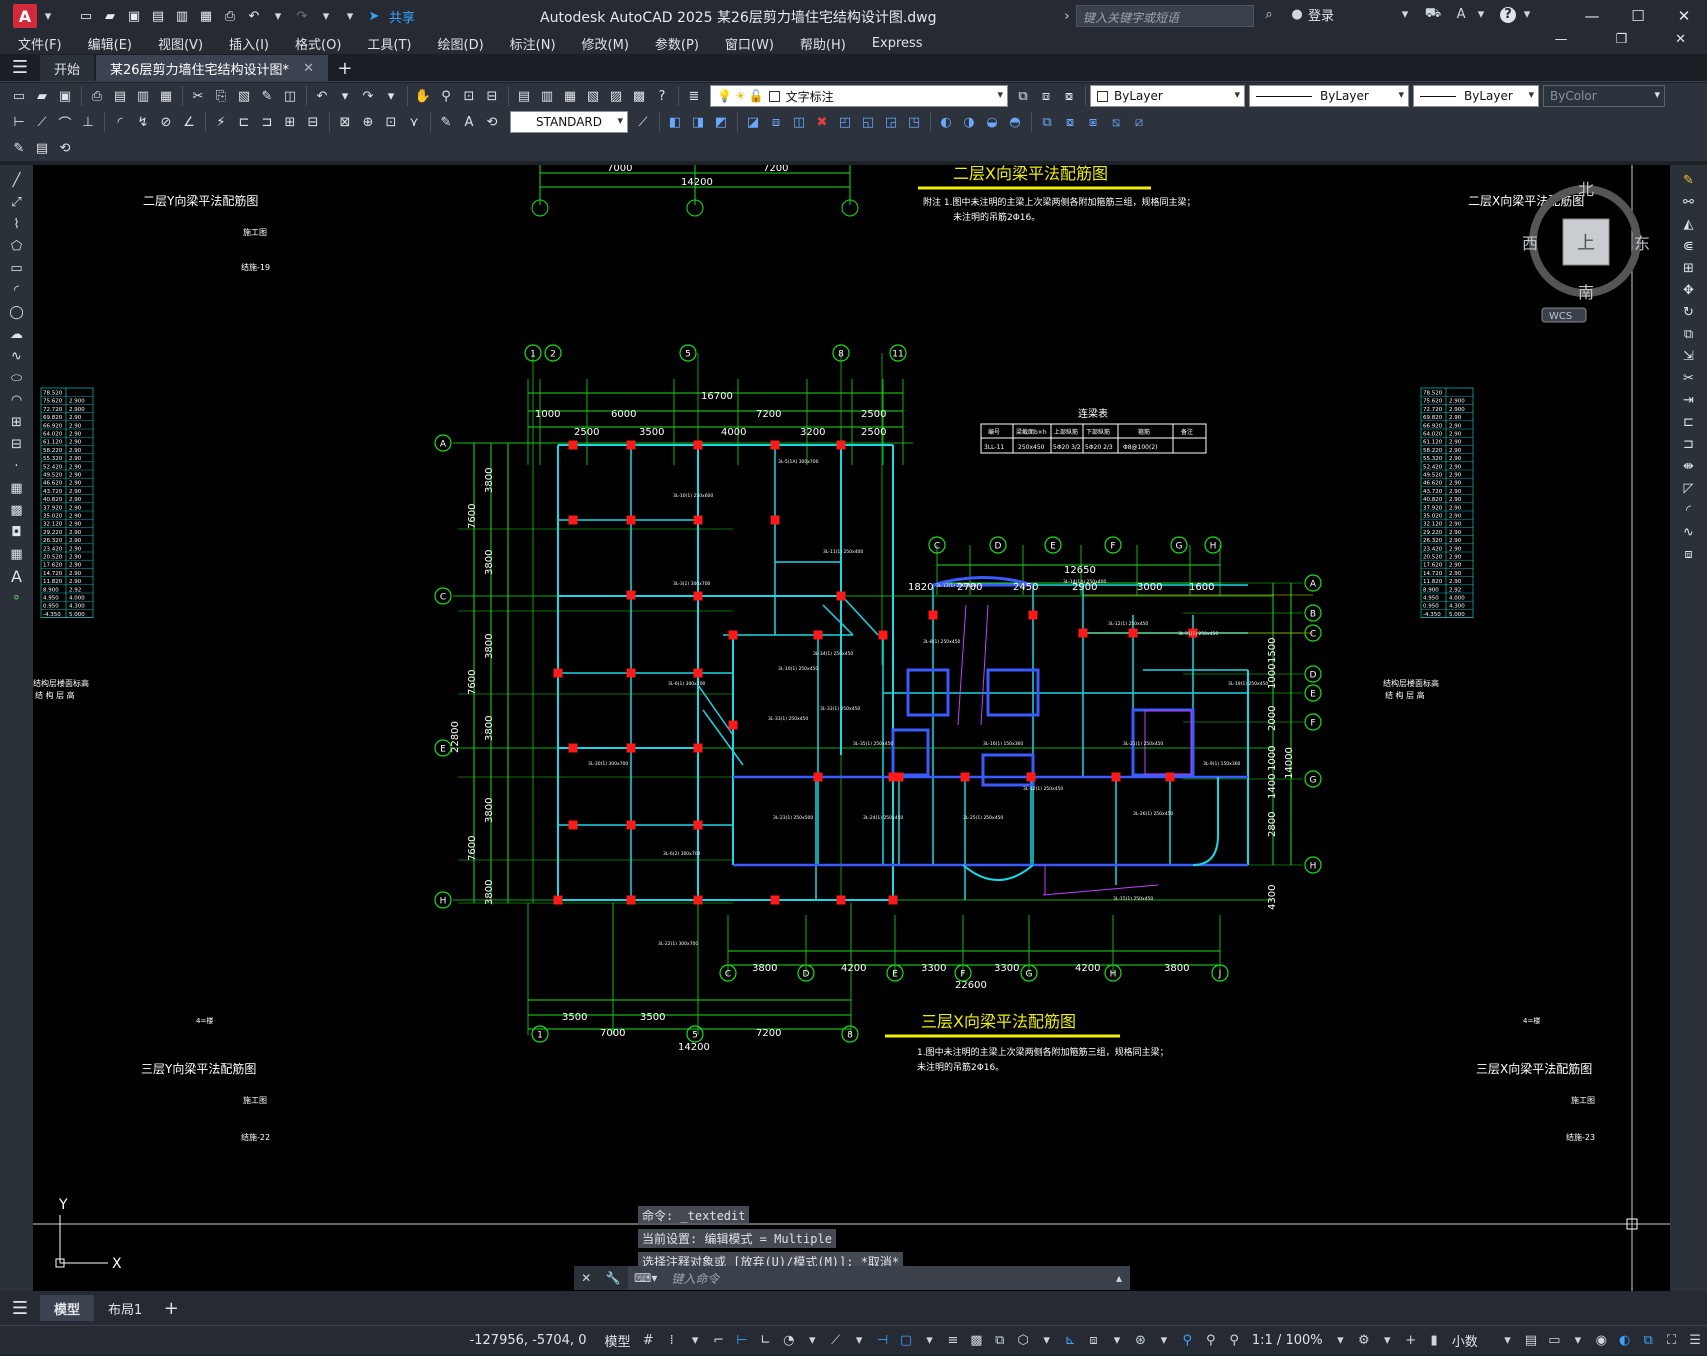  Describe the element at coordinates (17, 532) in the screenshot. I see `region-icon: ◘` at that location.